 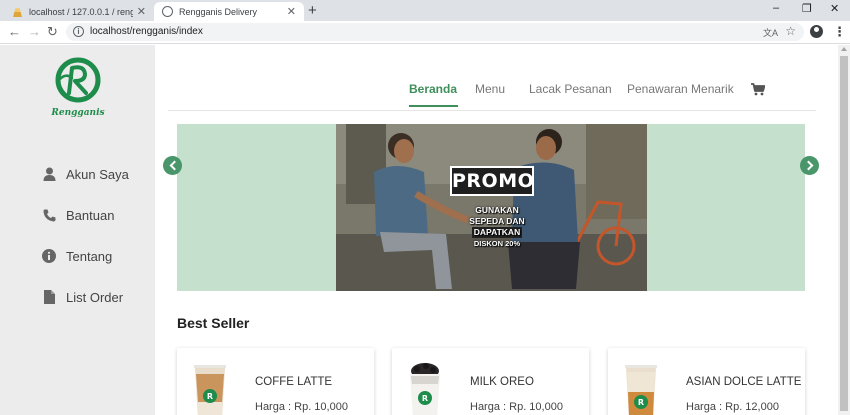 What do you see at coordinates (49, 174) in the screenshot?
I see `user-icon` at bounding box center [49, 174].